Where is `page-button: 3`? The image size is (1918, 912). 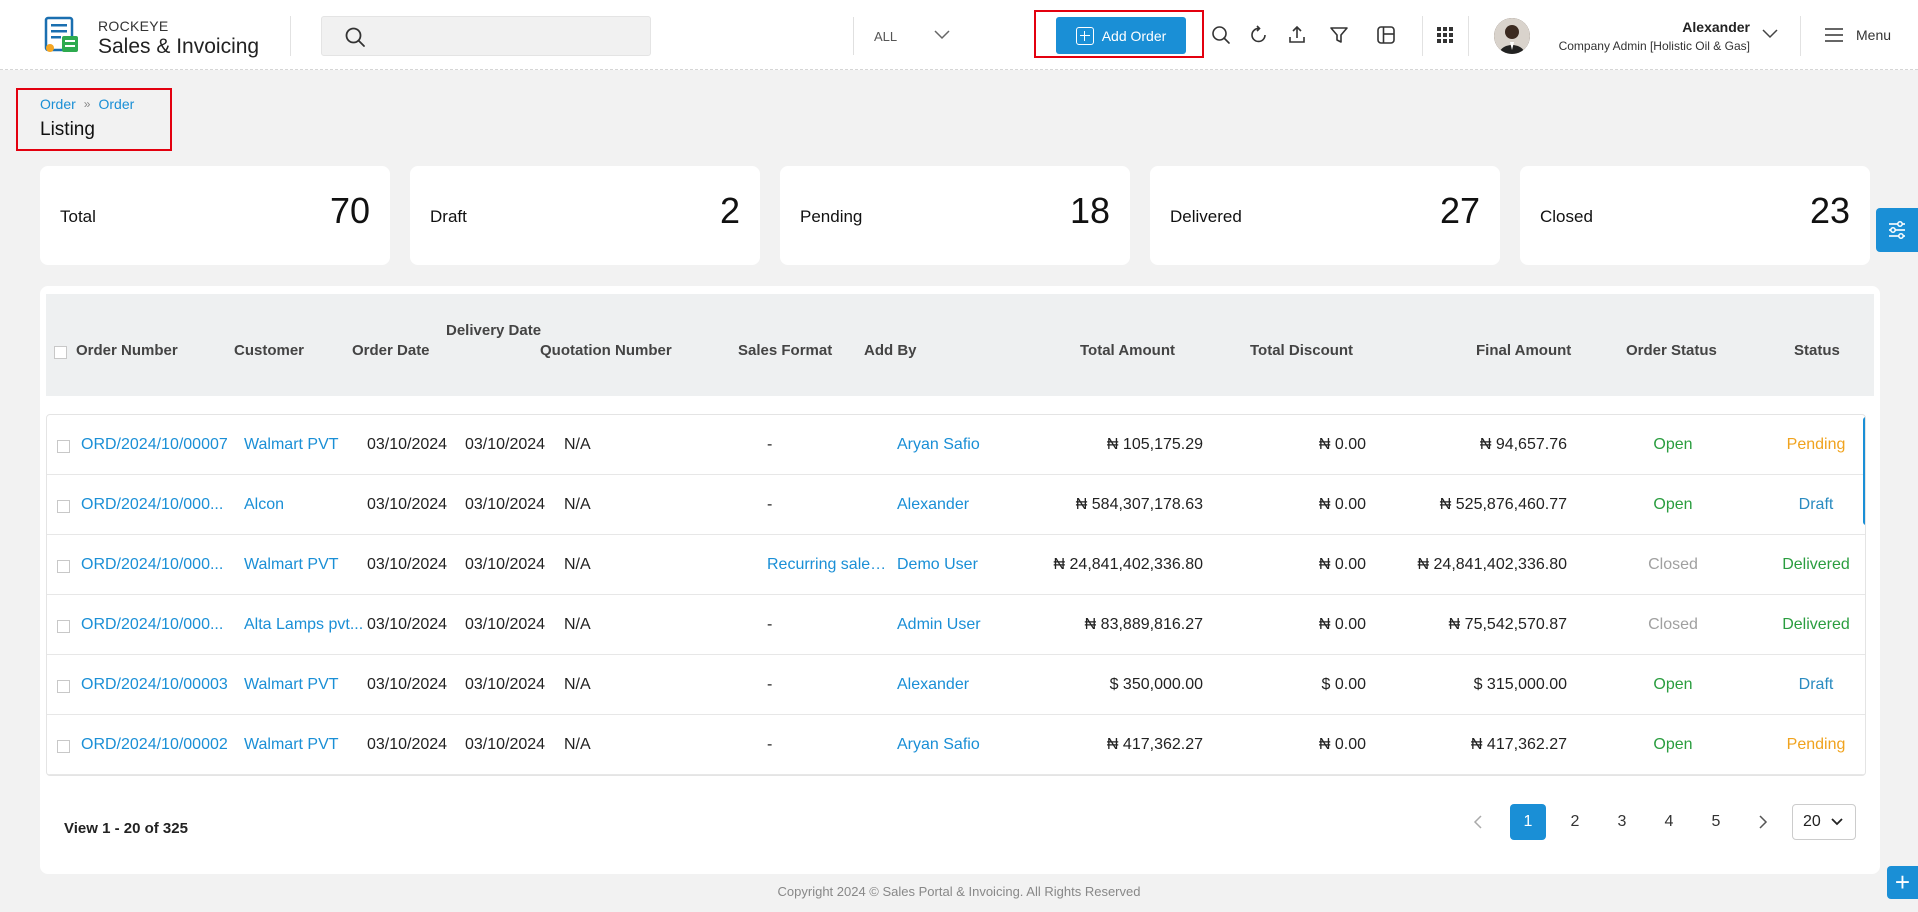 page-button: 3 is located at coordinates (1622, 822).